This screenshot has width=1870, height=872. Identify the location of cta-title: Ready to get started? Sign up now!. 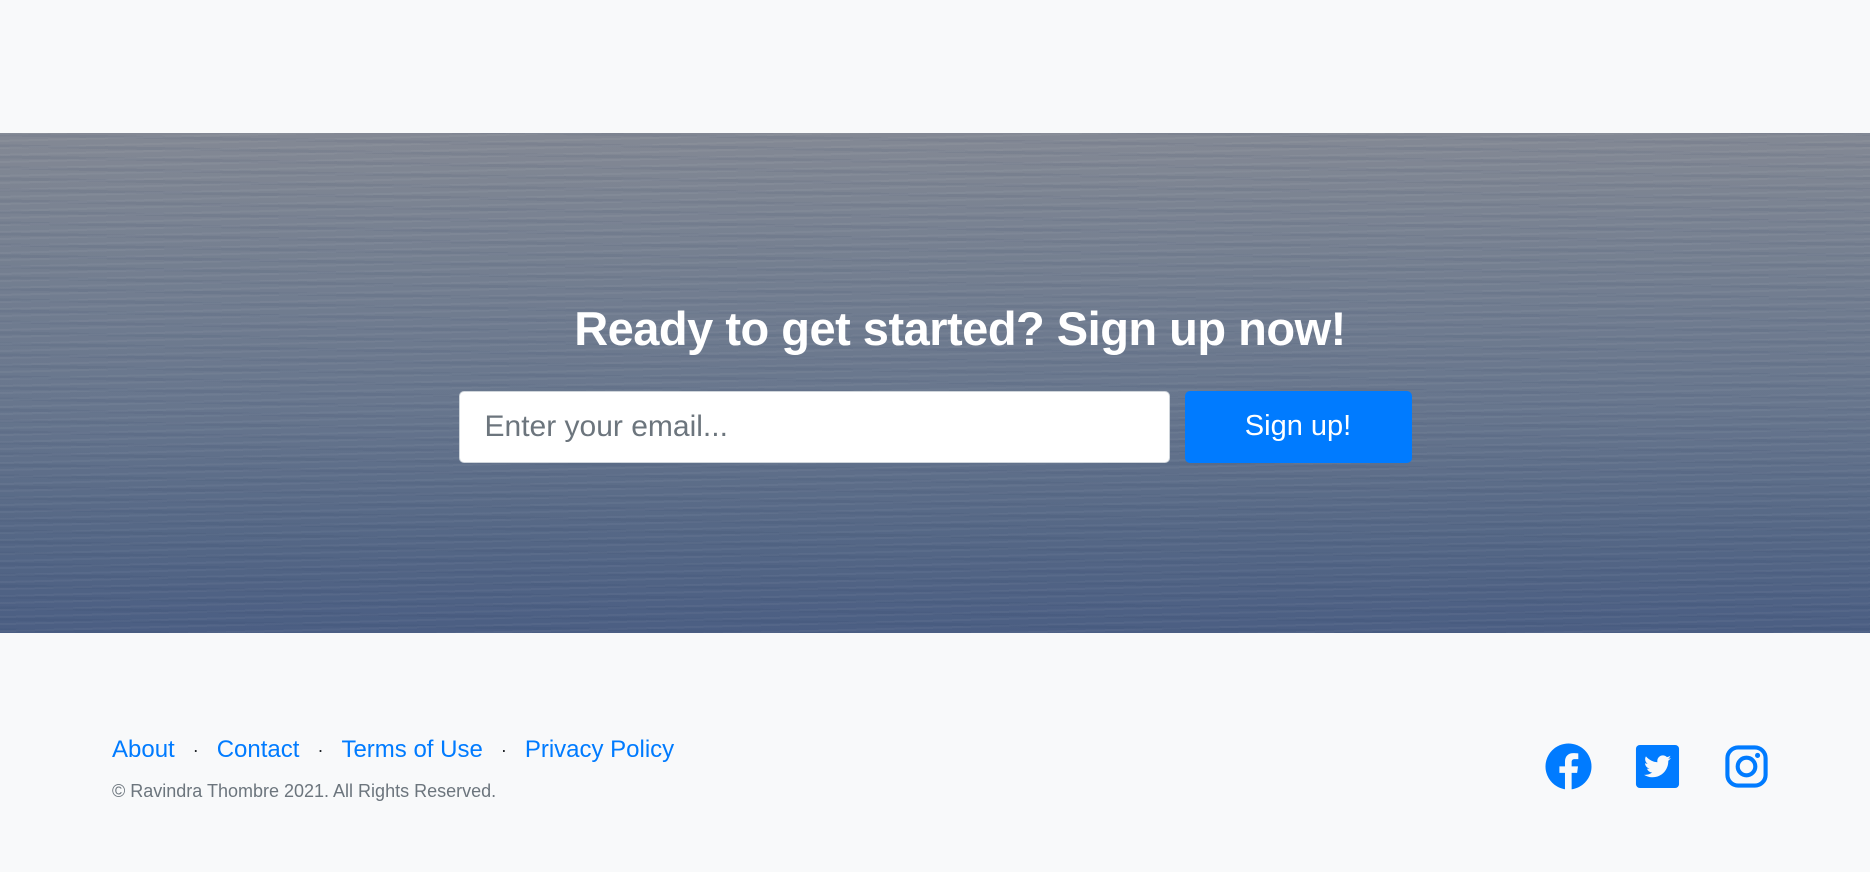
(960, 328).